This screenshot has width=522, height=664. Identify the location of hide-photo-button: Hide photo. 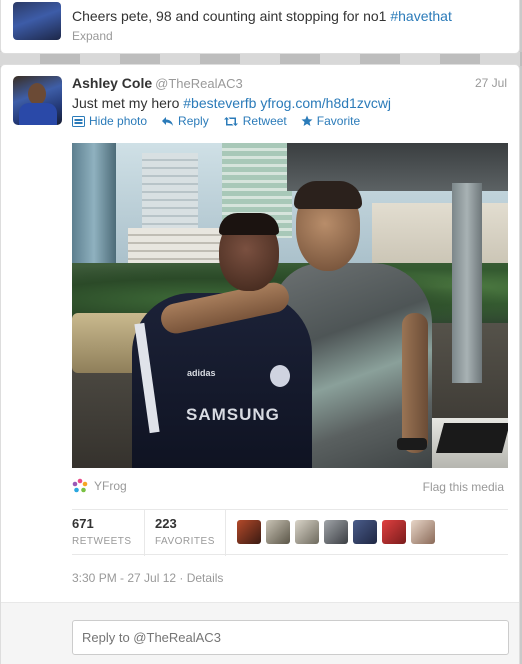
(109, 121).